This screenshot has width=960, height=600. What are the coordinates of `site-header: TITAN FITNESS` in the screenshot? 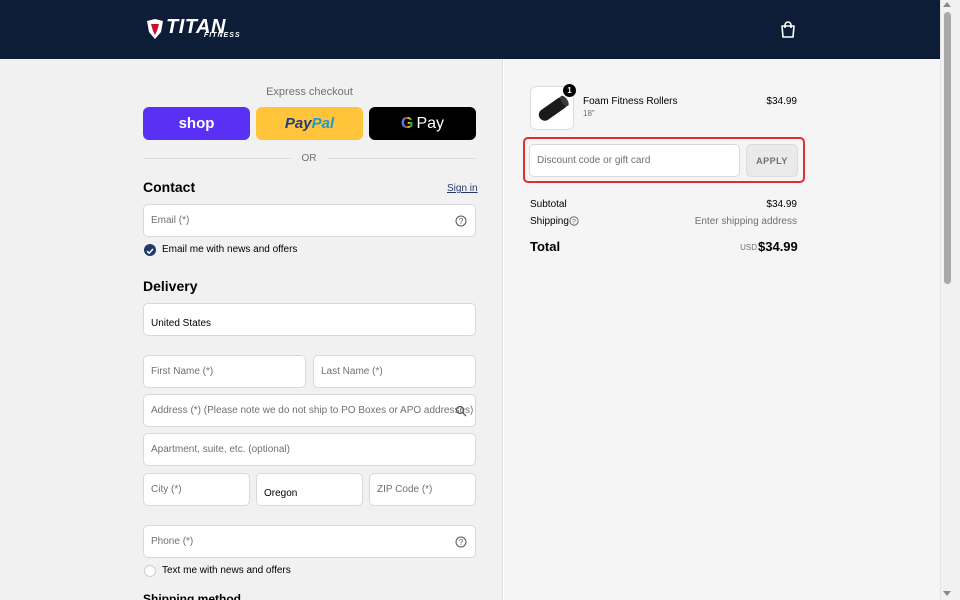 It's located at (470, 29).